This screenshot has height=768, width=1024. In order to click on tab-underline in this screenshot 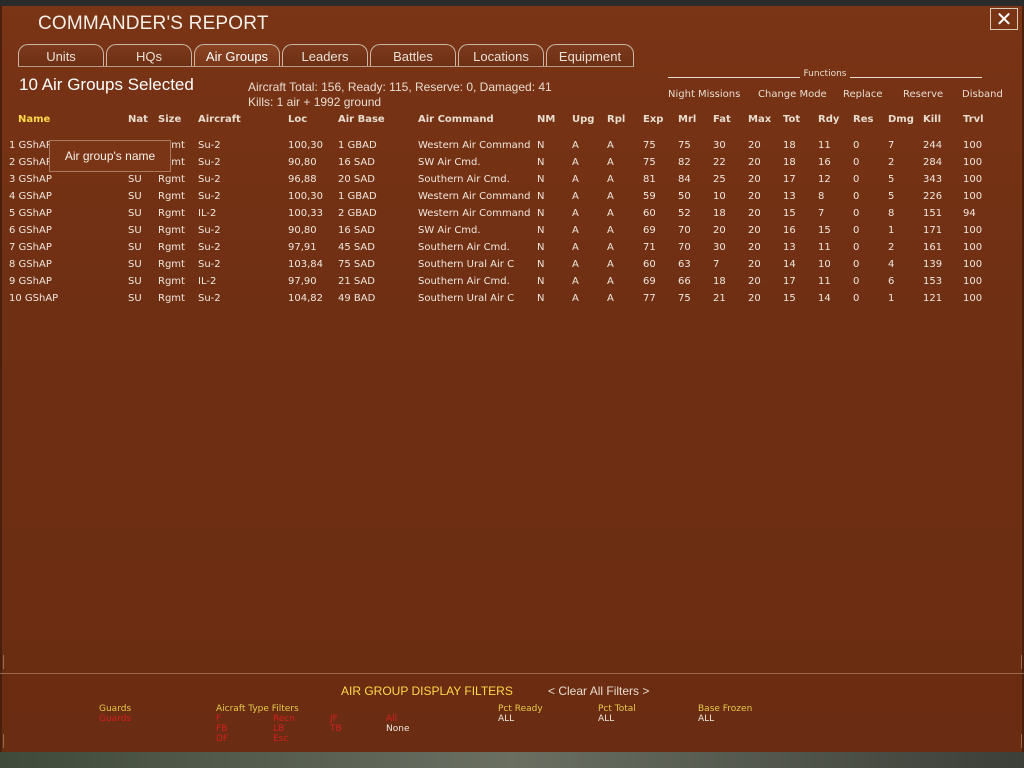, I will do `click(326, 66)`.